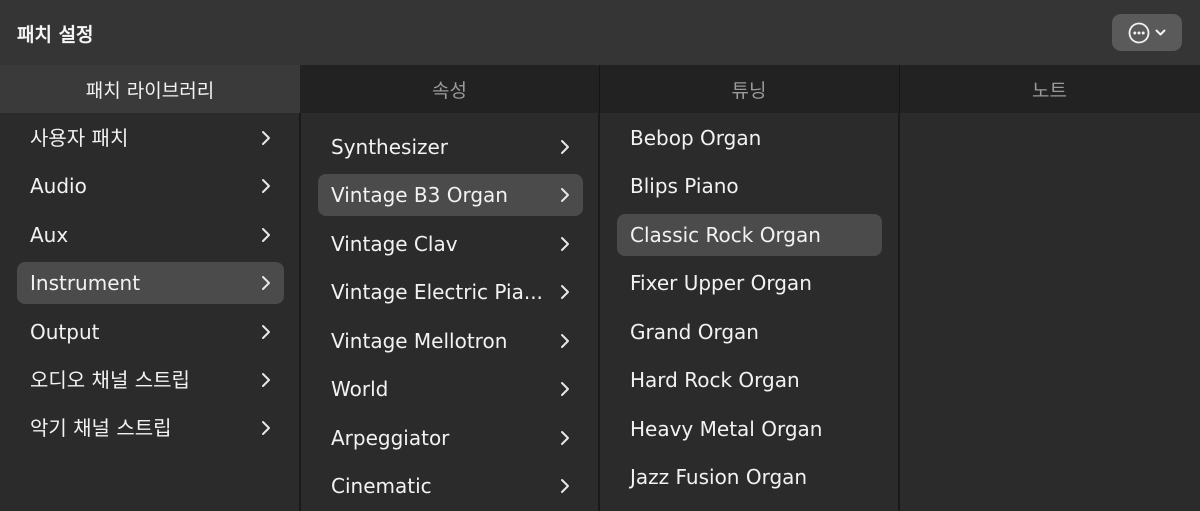  Describe the element at coordinates (719, 477) in the screenshot. I see `patch-item-label: Jazz Fusion Organ` at that location.